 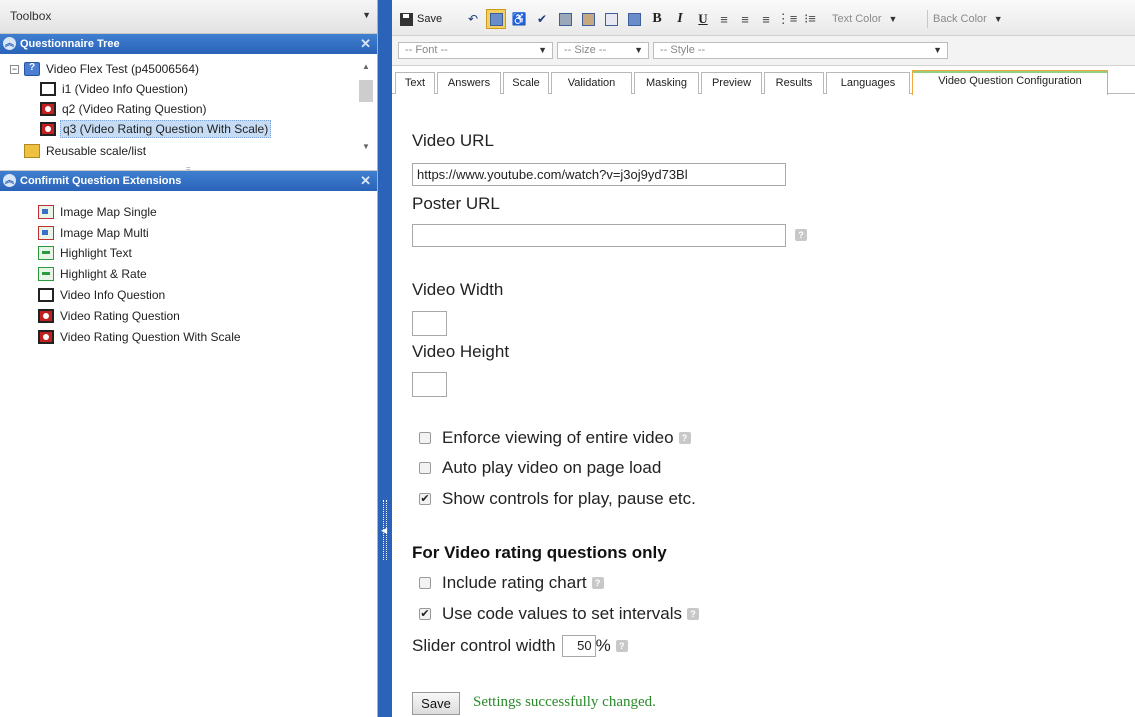 I want to click on slider-width-label: Slider control width, so click(x=484, y=645).